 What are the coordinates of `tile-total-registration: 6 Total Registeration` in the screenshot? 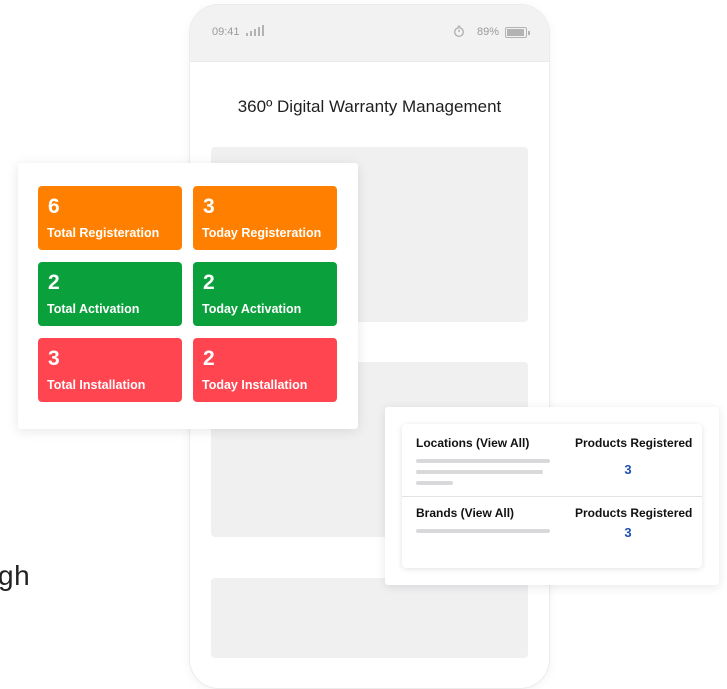 It's located at (110, 218).